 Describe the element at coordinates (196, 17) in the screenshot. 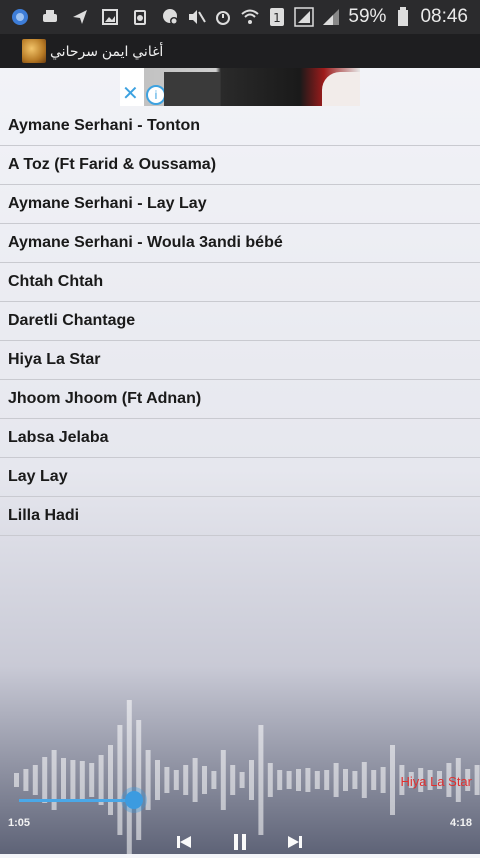

I see `mute-icon` at that location.